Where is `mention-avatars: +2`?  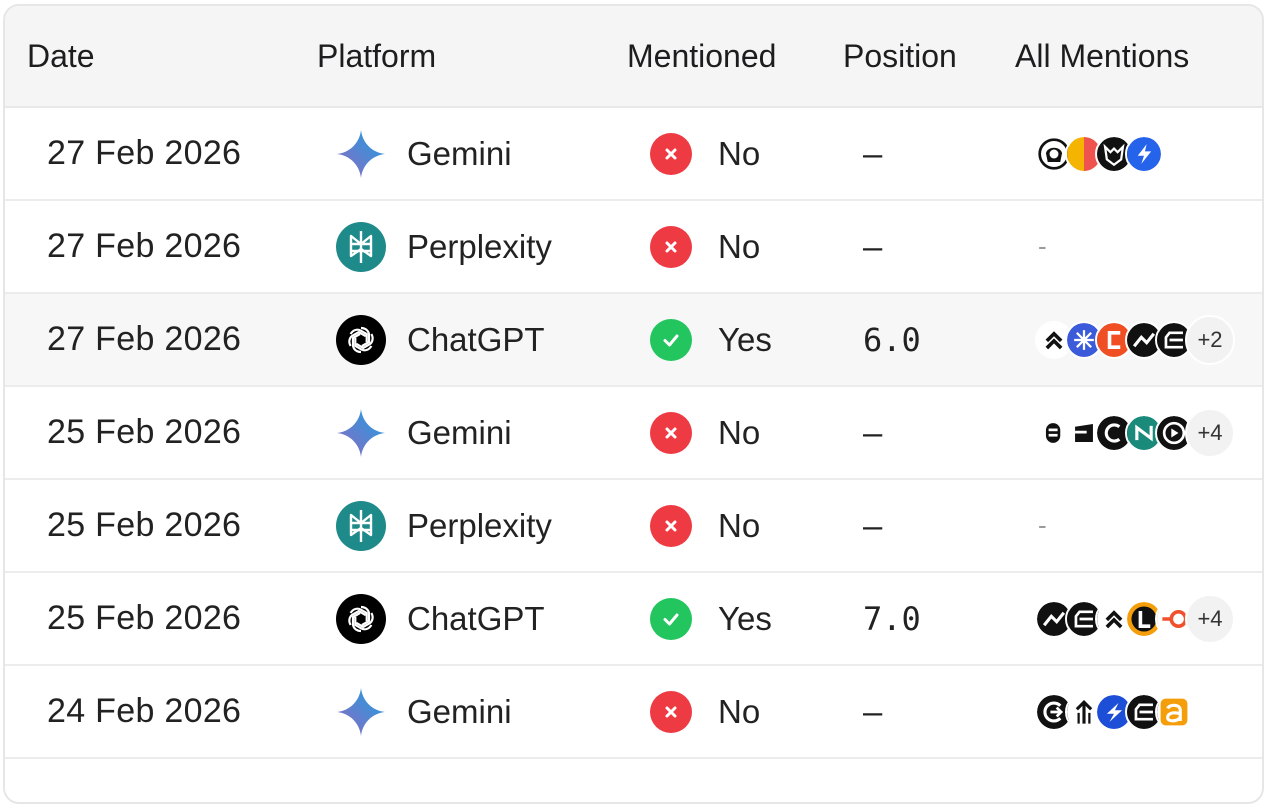
mention-avatars: +2 is located at coordinates (1135, 339).